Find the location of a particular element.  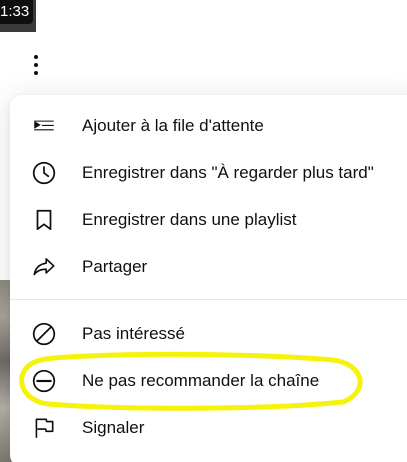

not-interested-icon is located at coordinates (44, 334).